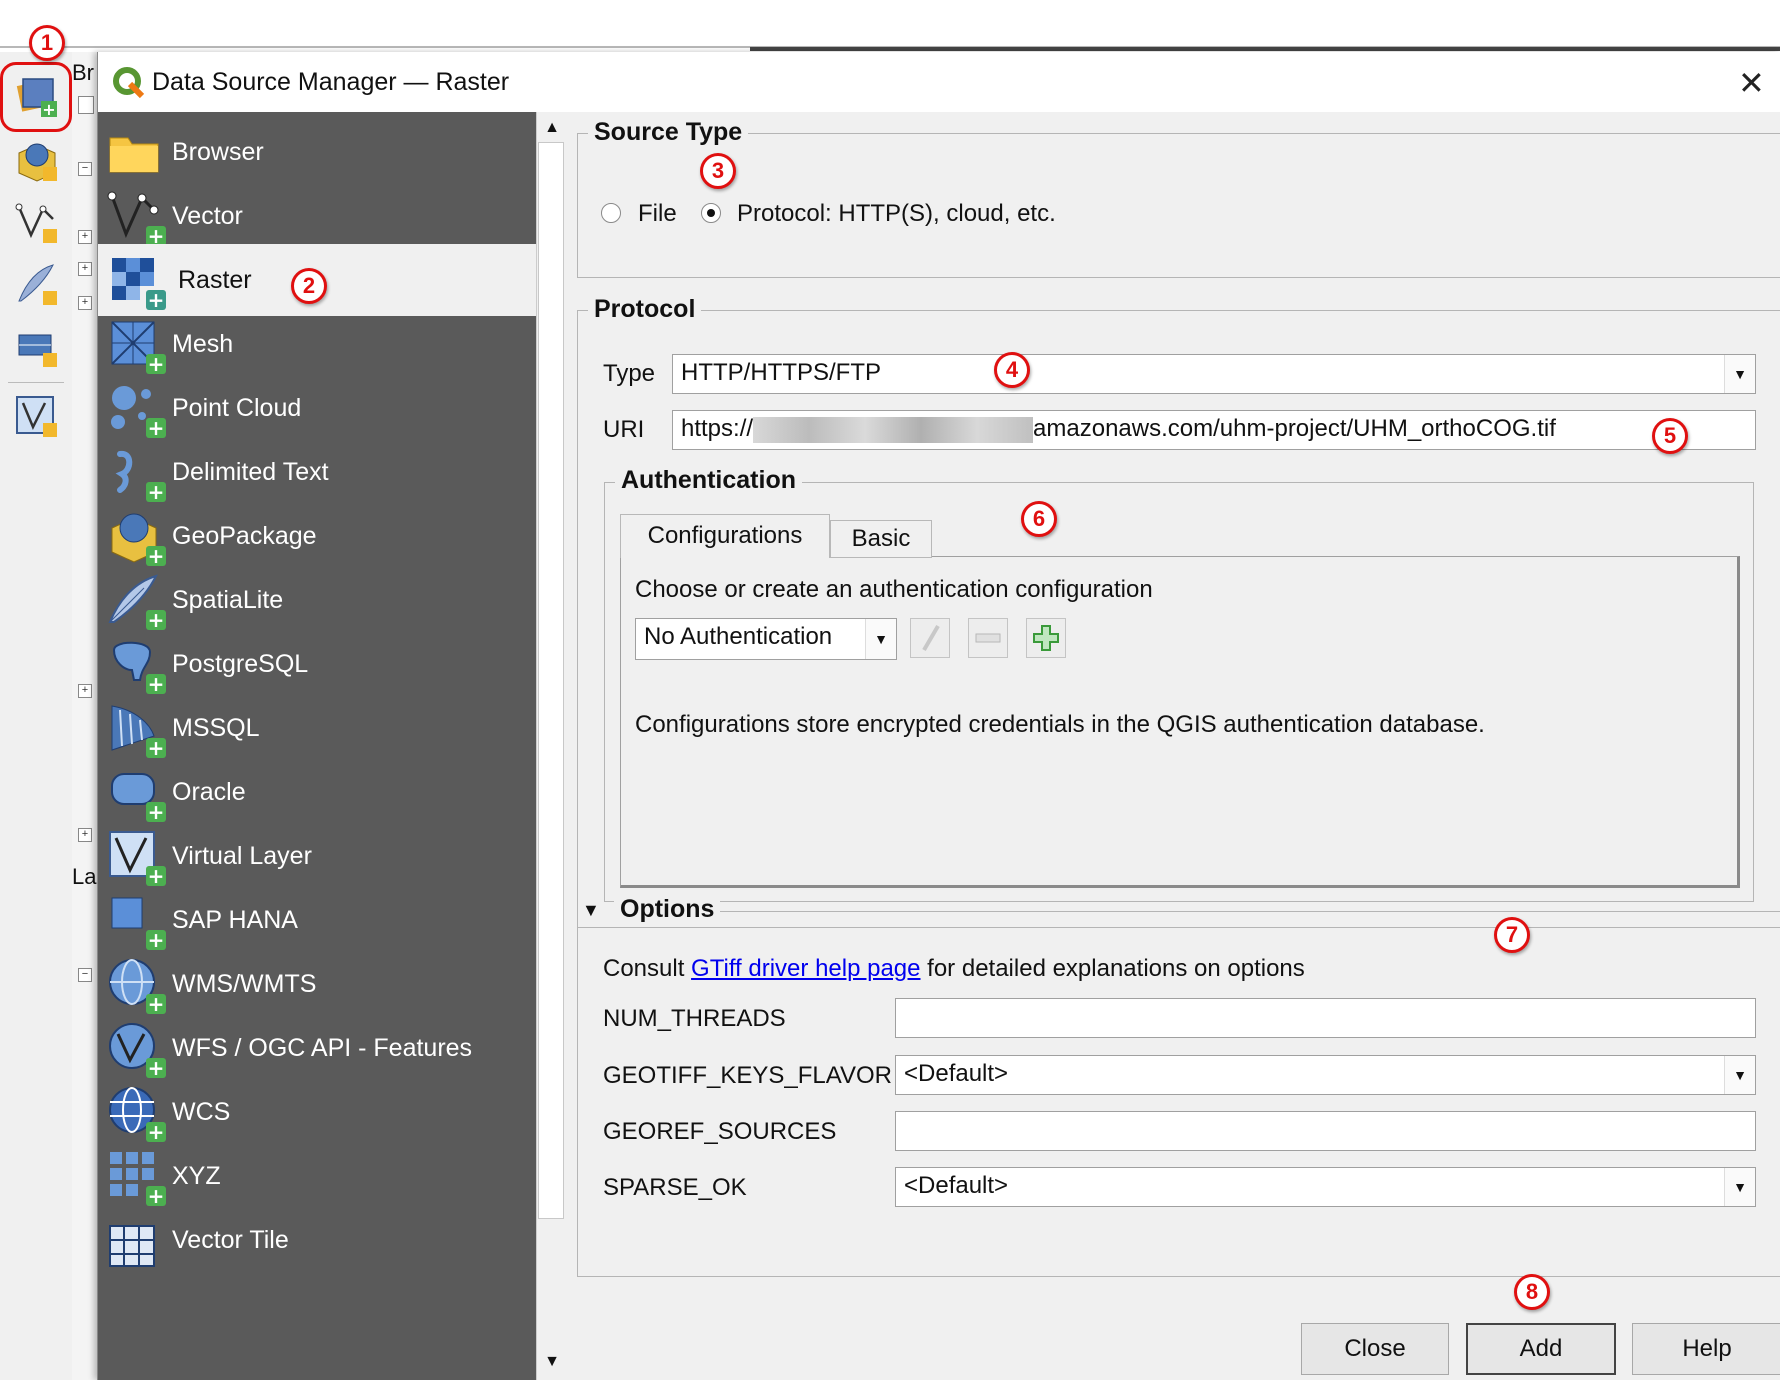  Describe the element at coordinates (1375, 1349) in the screenshot. I see `close-button: Close` at that location.